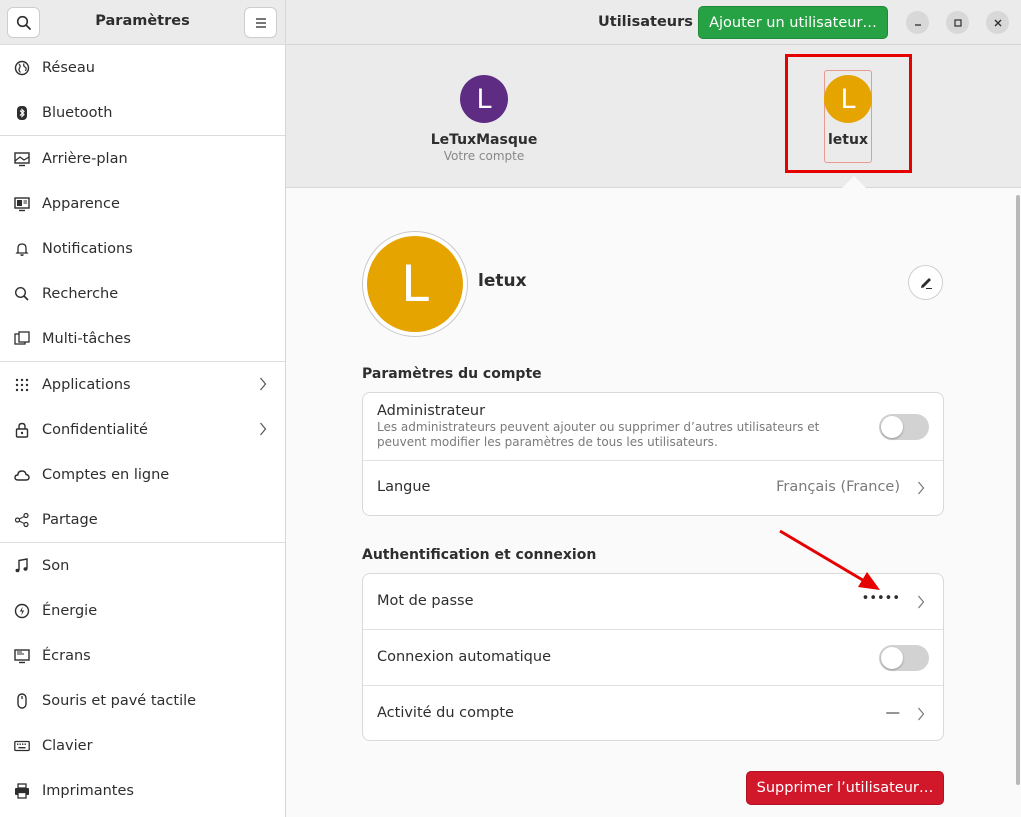 Image resolution: width=1021 pixels, height=817 pixels. Describe the element at coordinates (142, 248) in the screenshot. I see `sidebar-item-notifications: Notifications` at that location.